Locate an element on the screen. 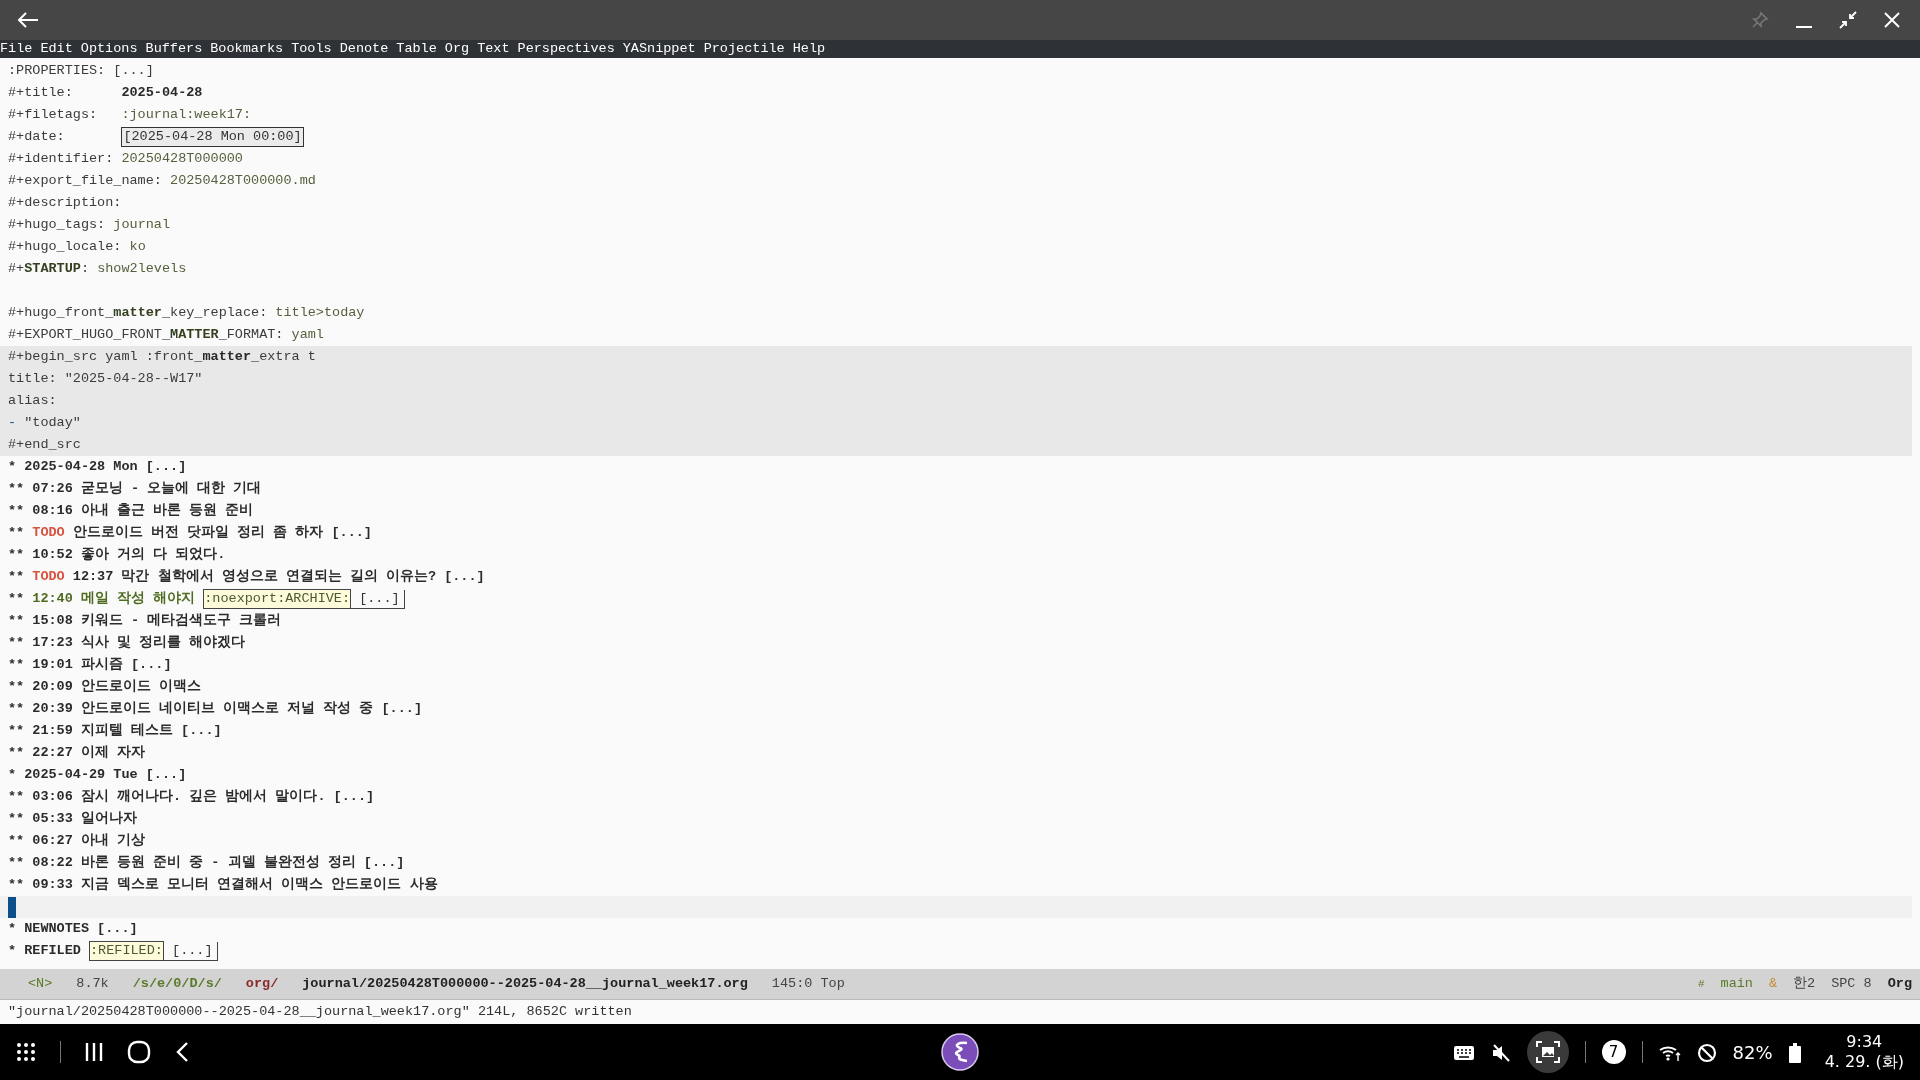 The height and width of the screenshot is (1080, 1920). code-line: #+export_file_name: 20250428T000000.md is located at coordinates (162, 181).